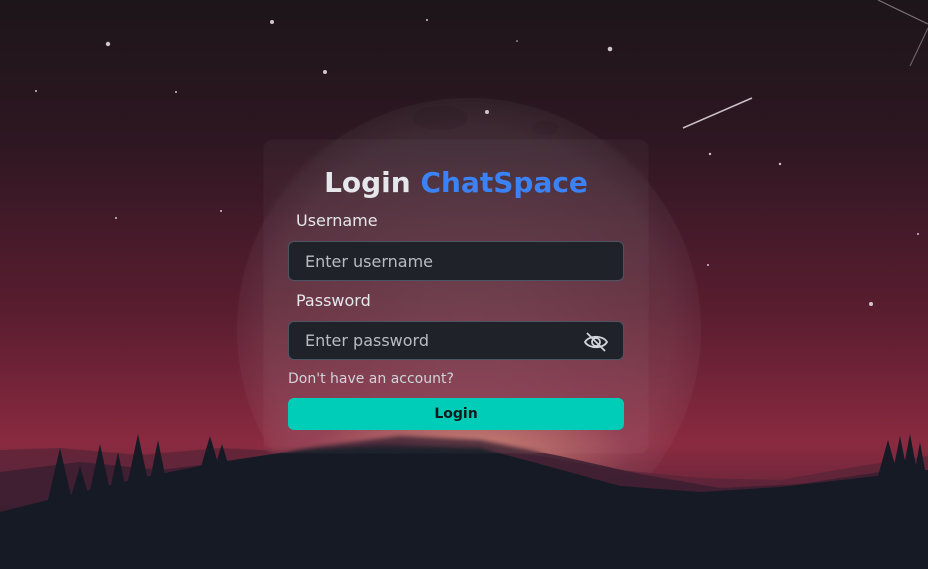 The width and height of the screenshot is (928, 569). What do you see at coordinates (504, 182) in the screenshot?
I see `brand-name: ChatSpace` at bounding box center [504, 182].